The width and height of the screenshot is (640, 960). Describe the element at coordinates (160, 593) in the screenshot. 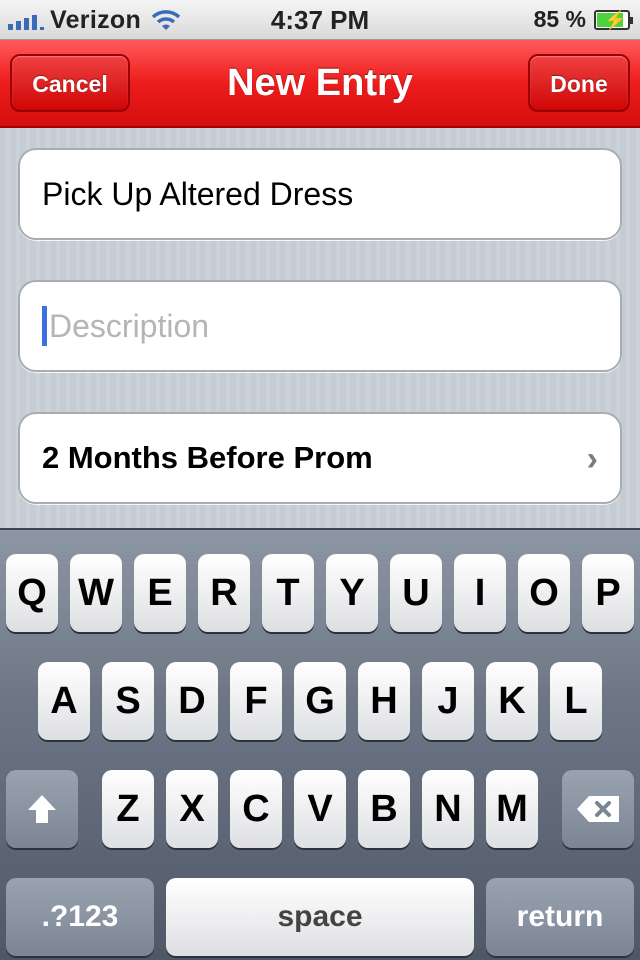

I see `key-e: E` at that location.